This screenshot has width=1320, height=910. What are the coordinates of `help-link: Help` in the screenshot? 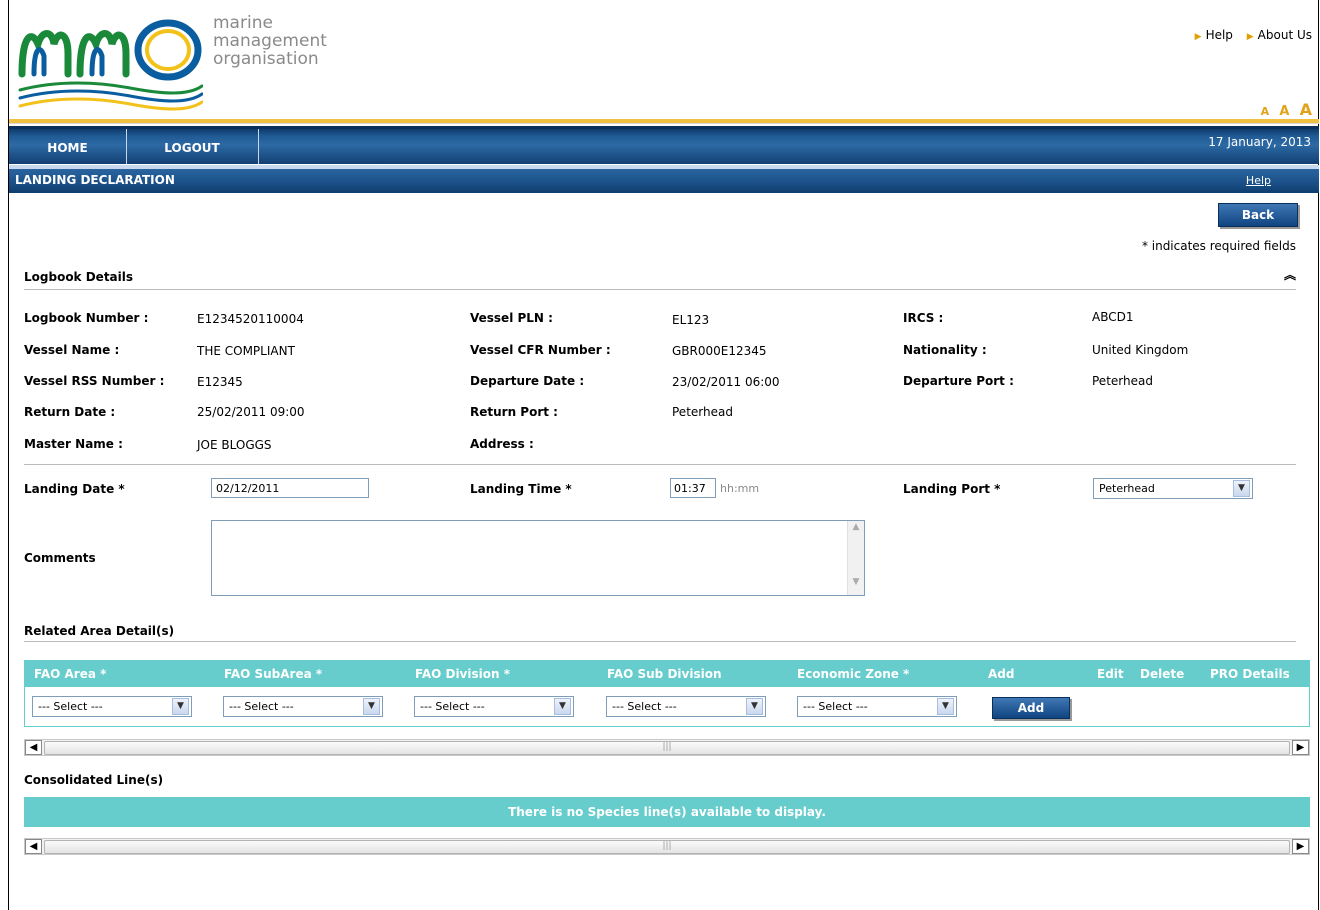 It's located at (1219, 35).